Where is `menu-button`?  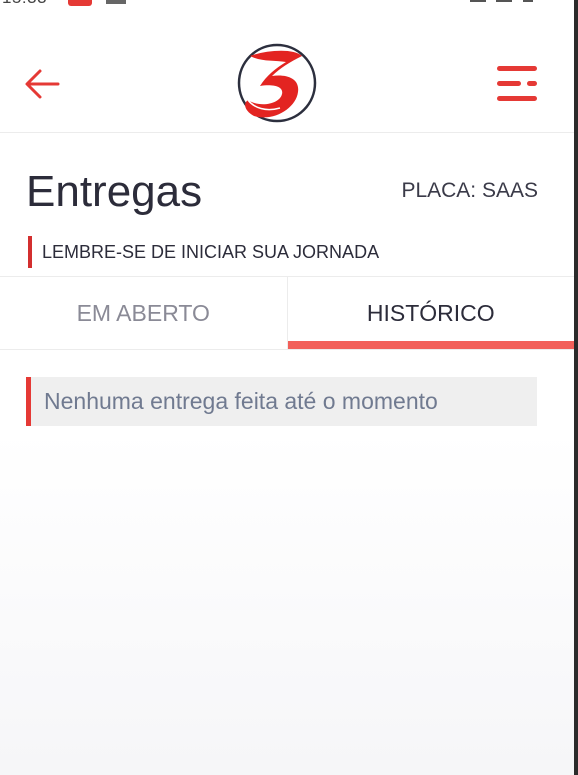 menu-button is located at coordinates (518, 84).